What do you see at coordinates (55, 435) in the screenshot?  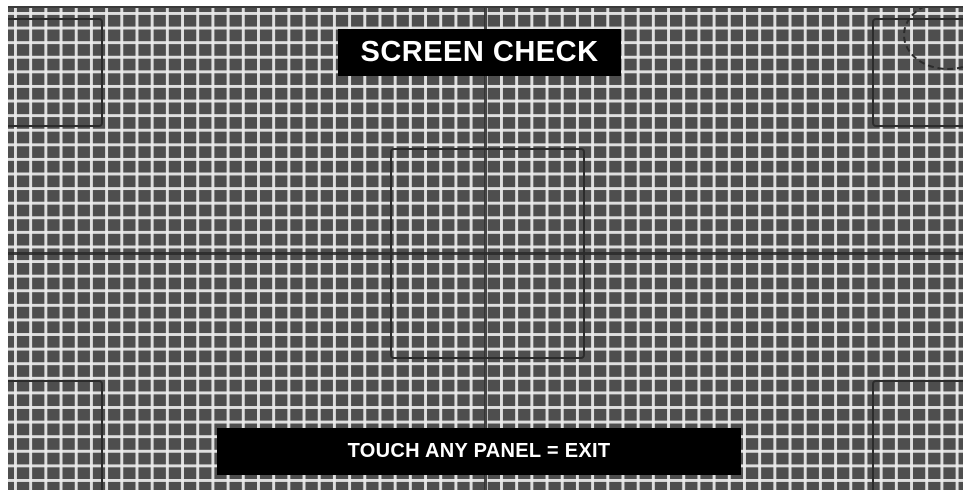 I see `corner-frame-bottom-left` at bounding box center [55, 435].